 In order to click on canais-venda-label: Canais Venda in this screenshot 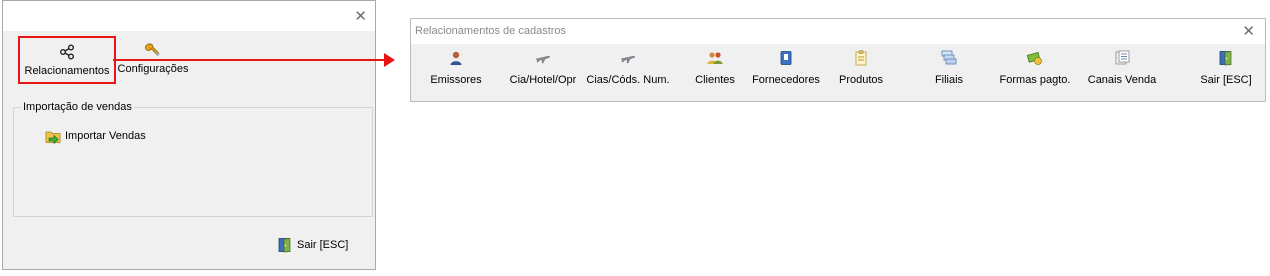, I will do `click(1122, 80)`.